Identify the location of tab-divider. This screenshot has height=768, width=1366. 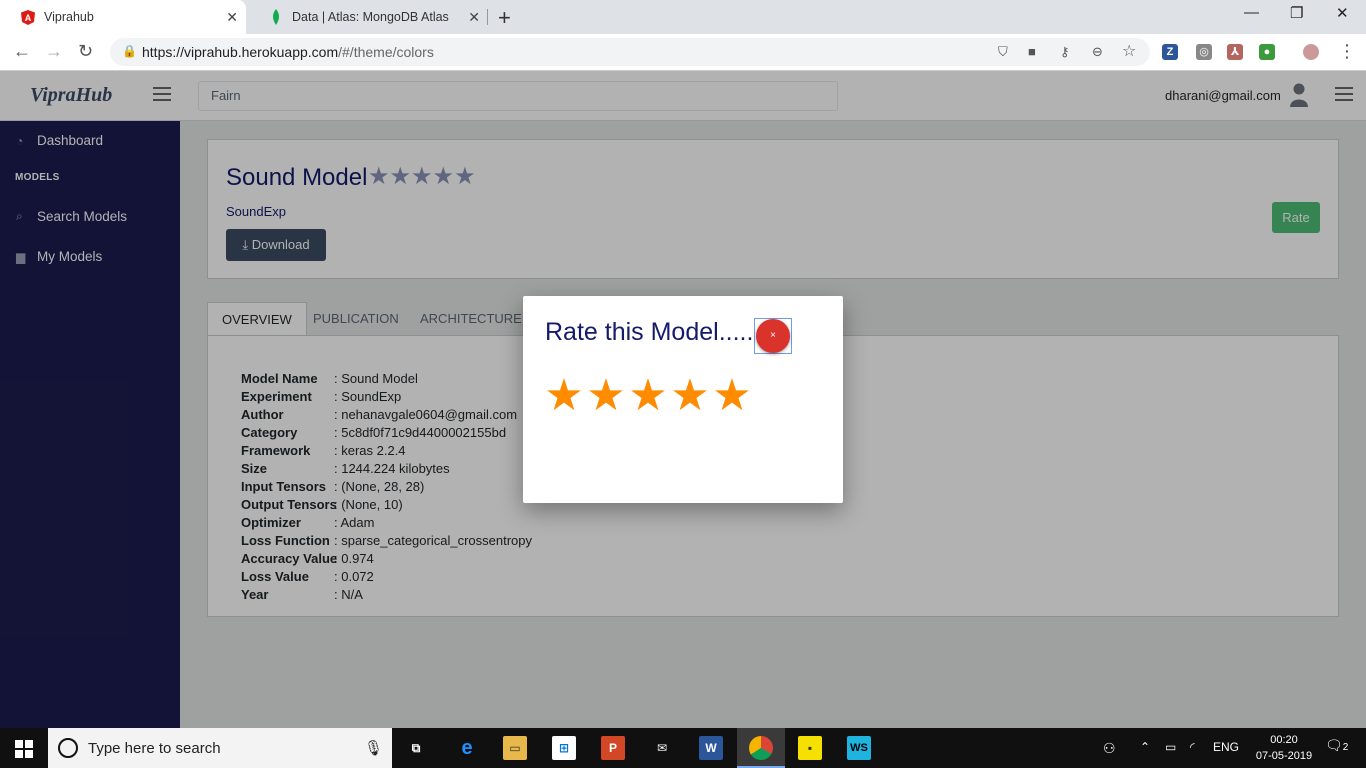
(487, 17).